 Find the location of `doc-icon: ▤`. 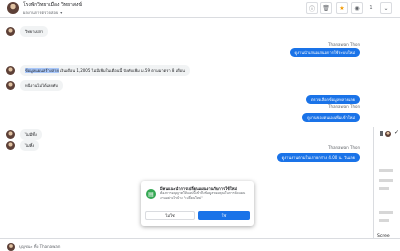

doc-icon: ▤ is located at coordinates (151, 194).